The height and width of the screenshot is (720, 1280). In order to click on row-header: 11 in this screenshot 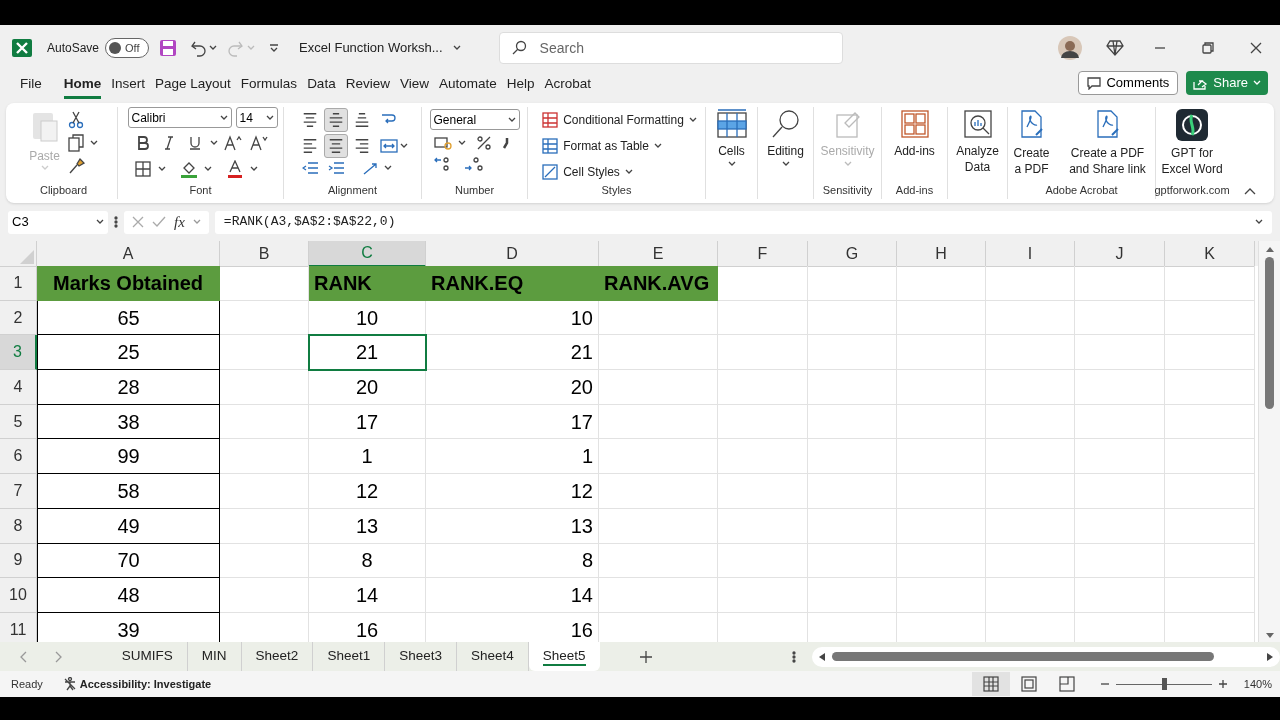, I will do `click(18, 627)`.